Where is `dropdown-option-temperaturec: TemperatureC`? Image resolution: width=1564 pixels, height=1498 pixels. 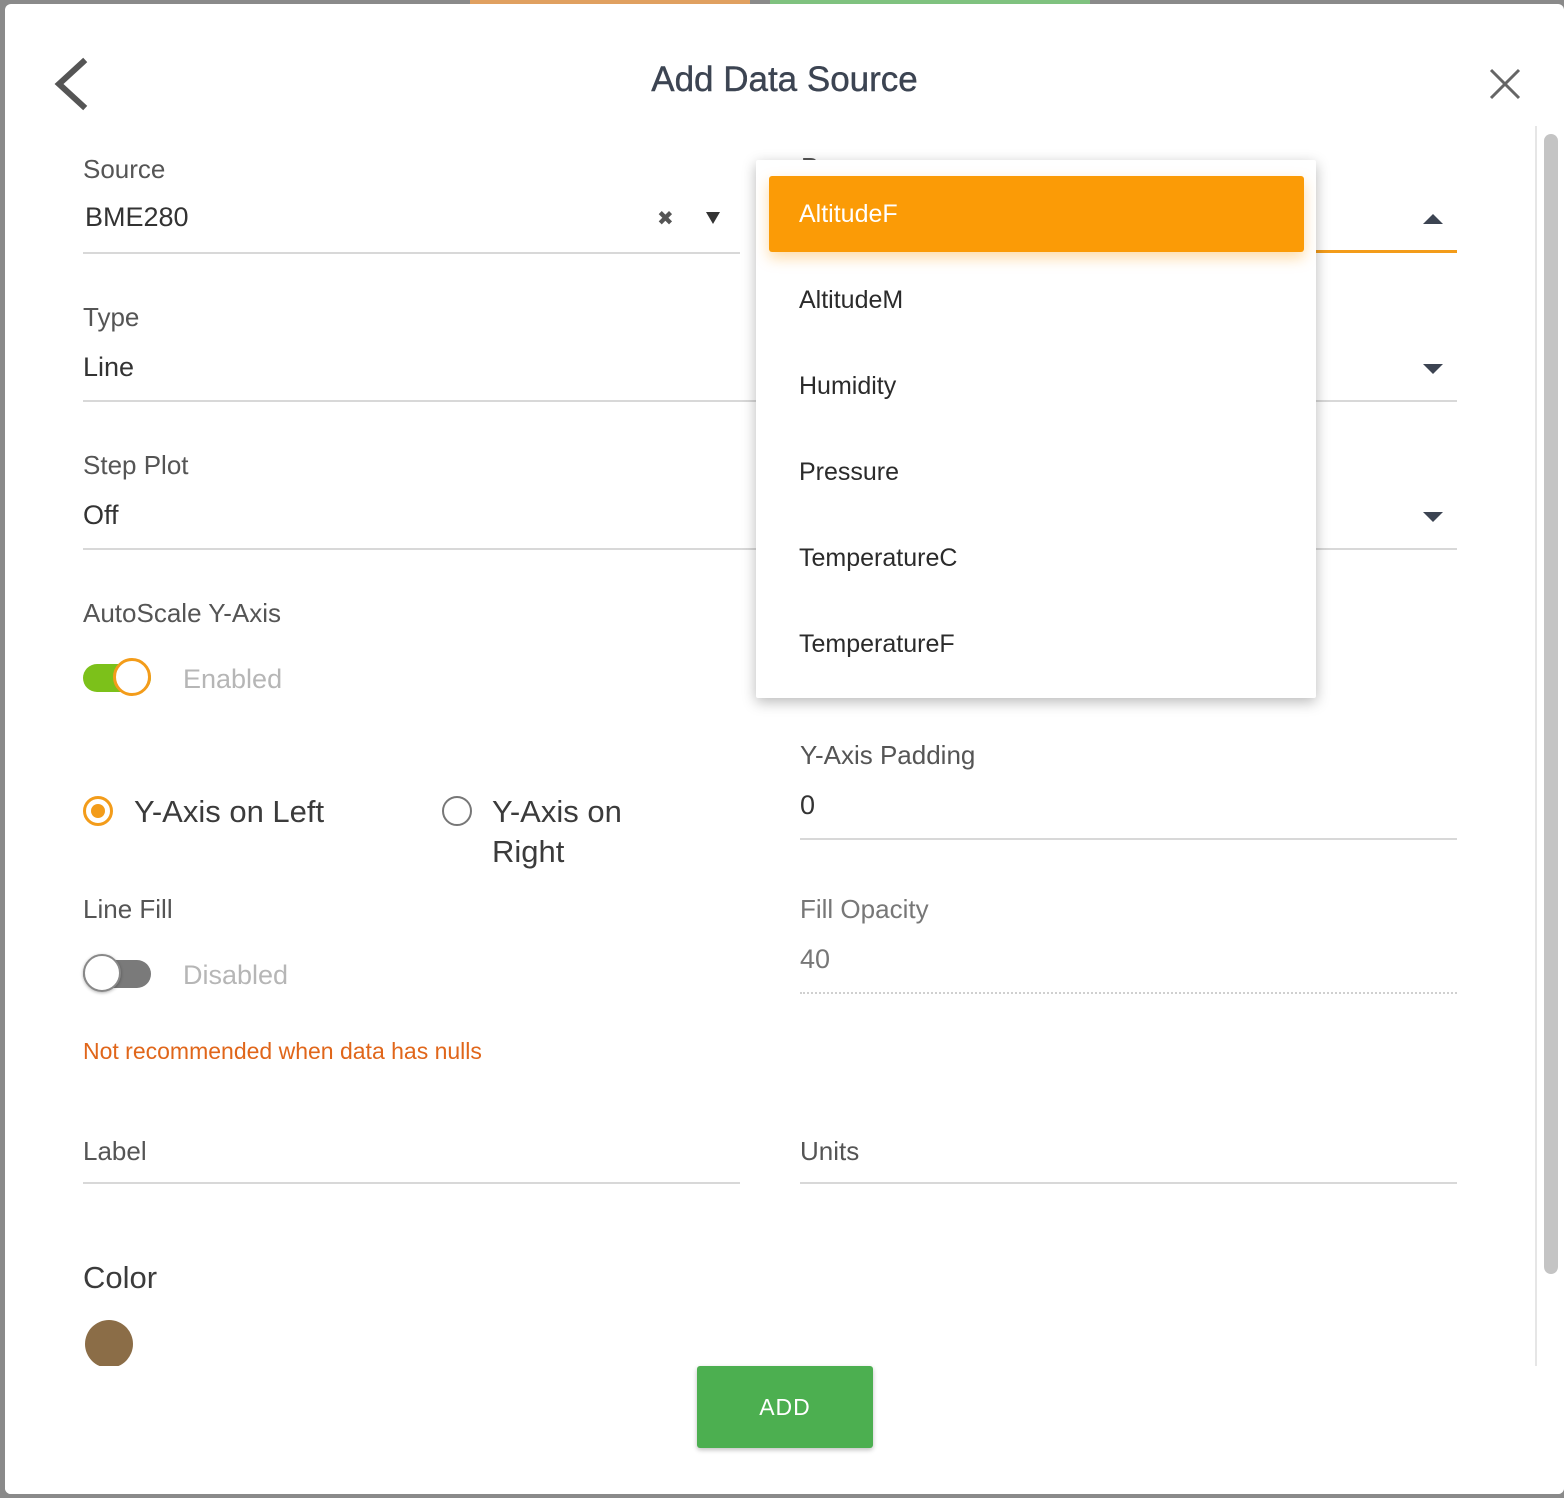
dropdown-option-temperaturec: TemperatureC is located at coordinates (1036, 558).